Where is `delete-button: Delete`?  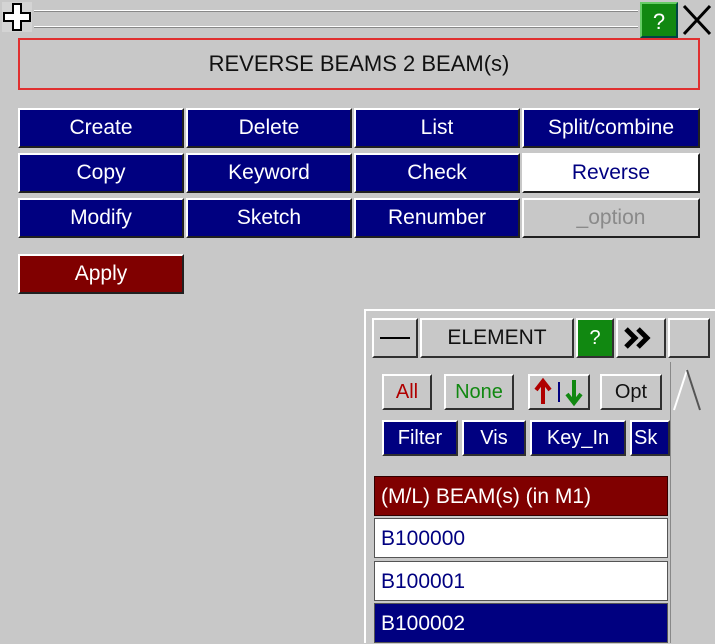
delete-button: Delete is located at coordinates (269, 128).